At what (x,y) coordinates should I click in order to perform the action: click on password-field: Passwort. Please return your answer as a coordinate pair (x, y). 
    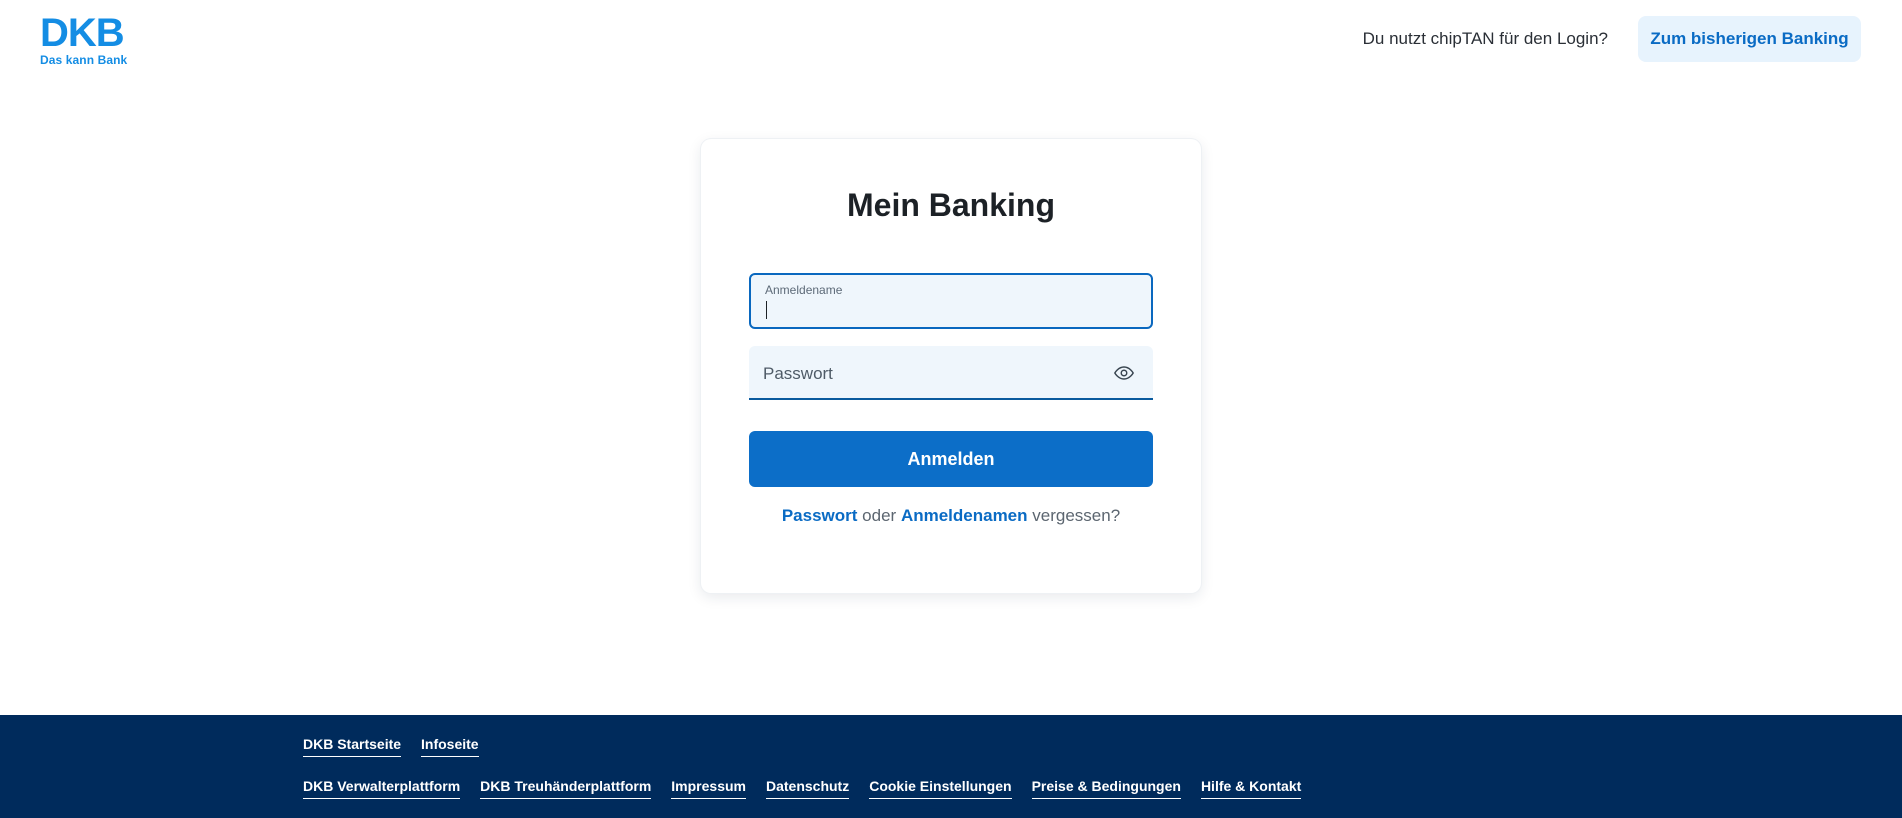
    Looking at the image, I should click on (951, 373).